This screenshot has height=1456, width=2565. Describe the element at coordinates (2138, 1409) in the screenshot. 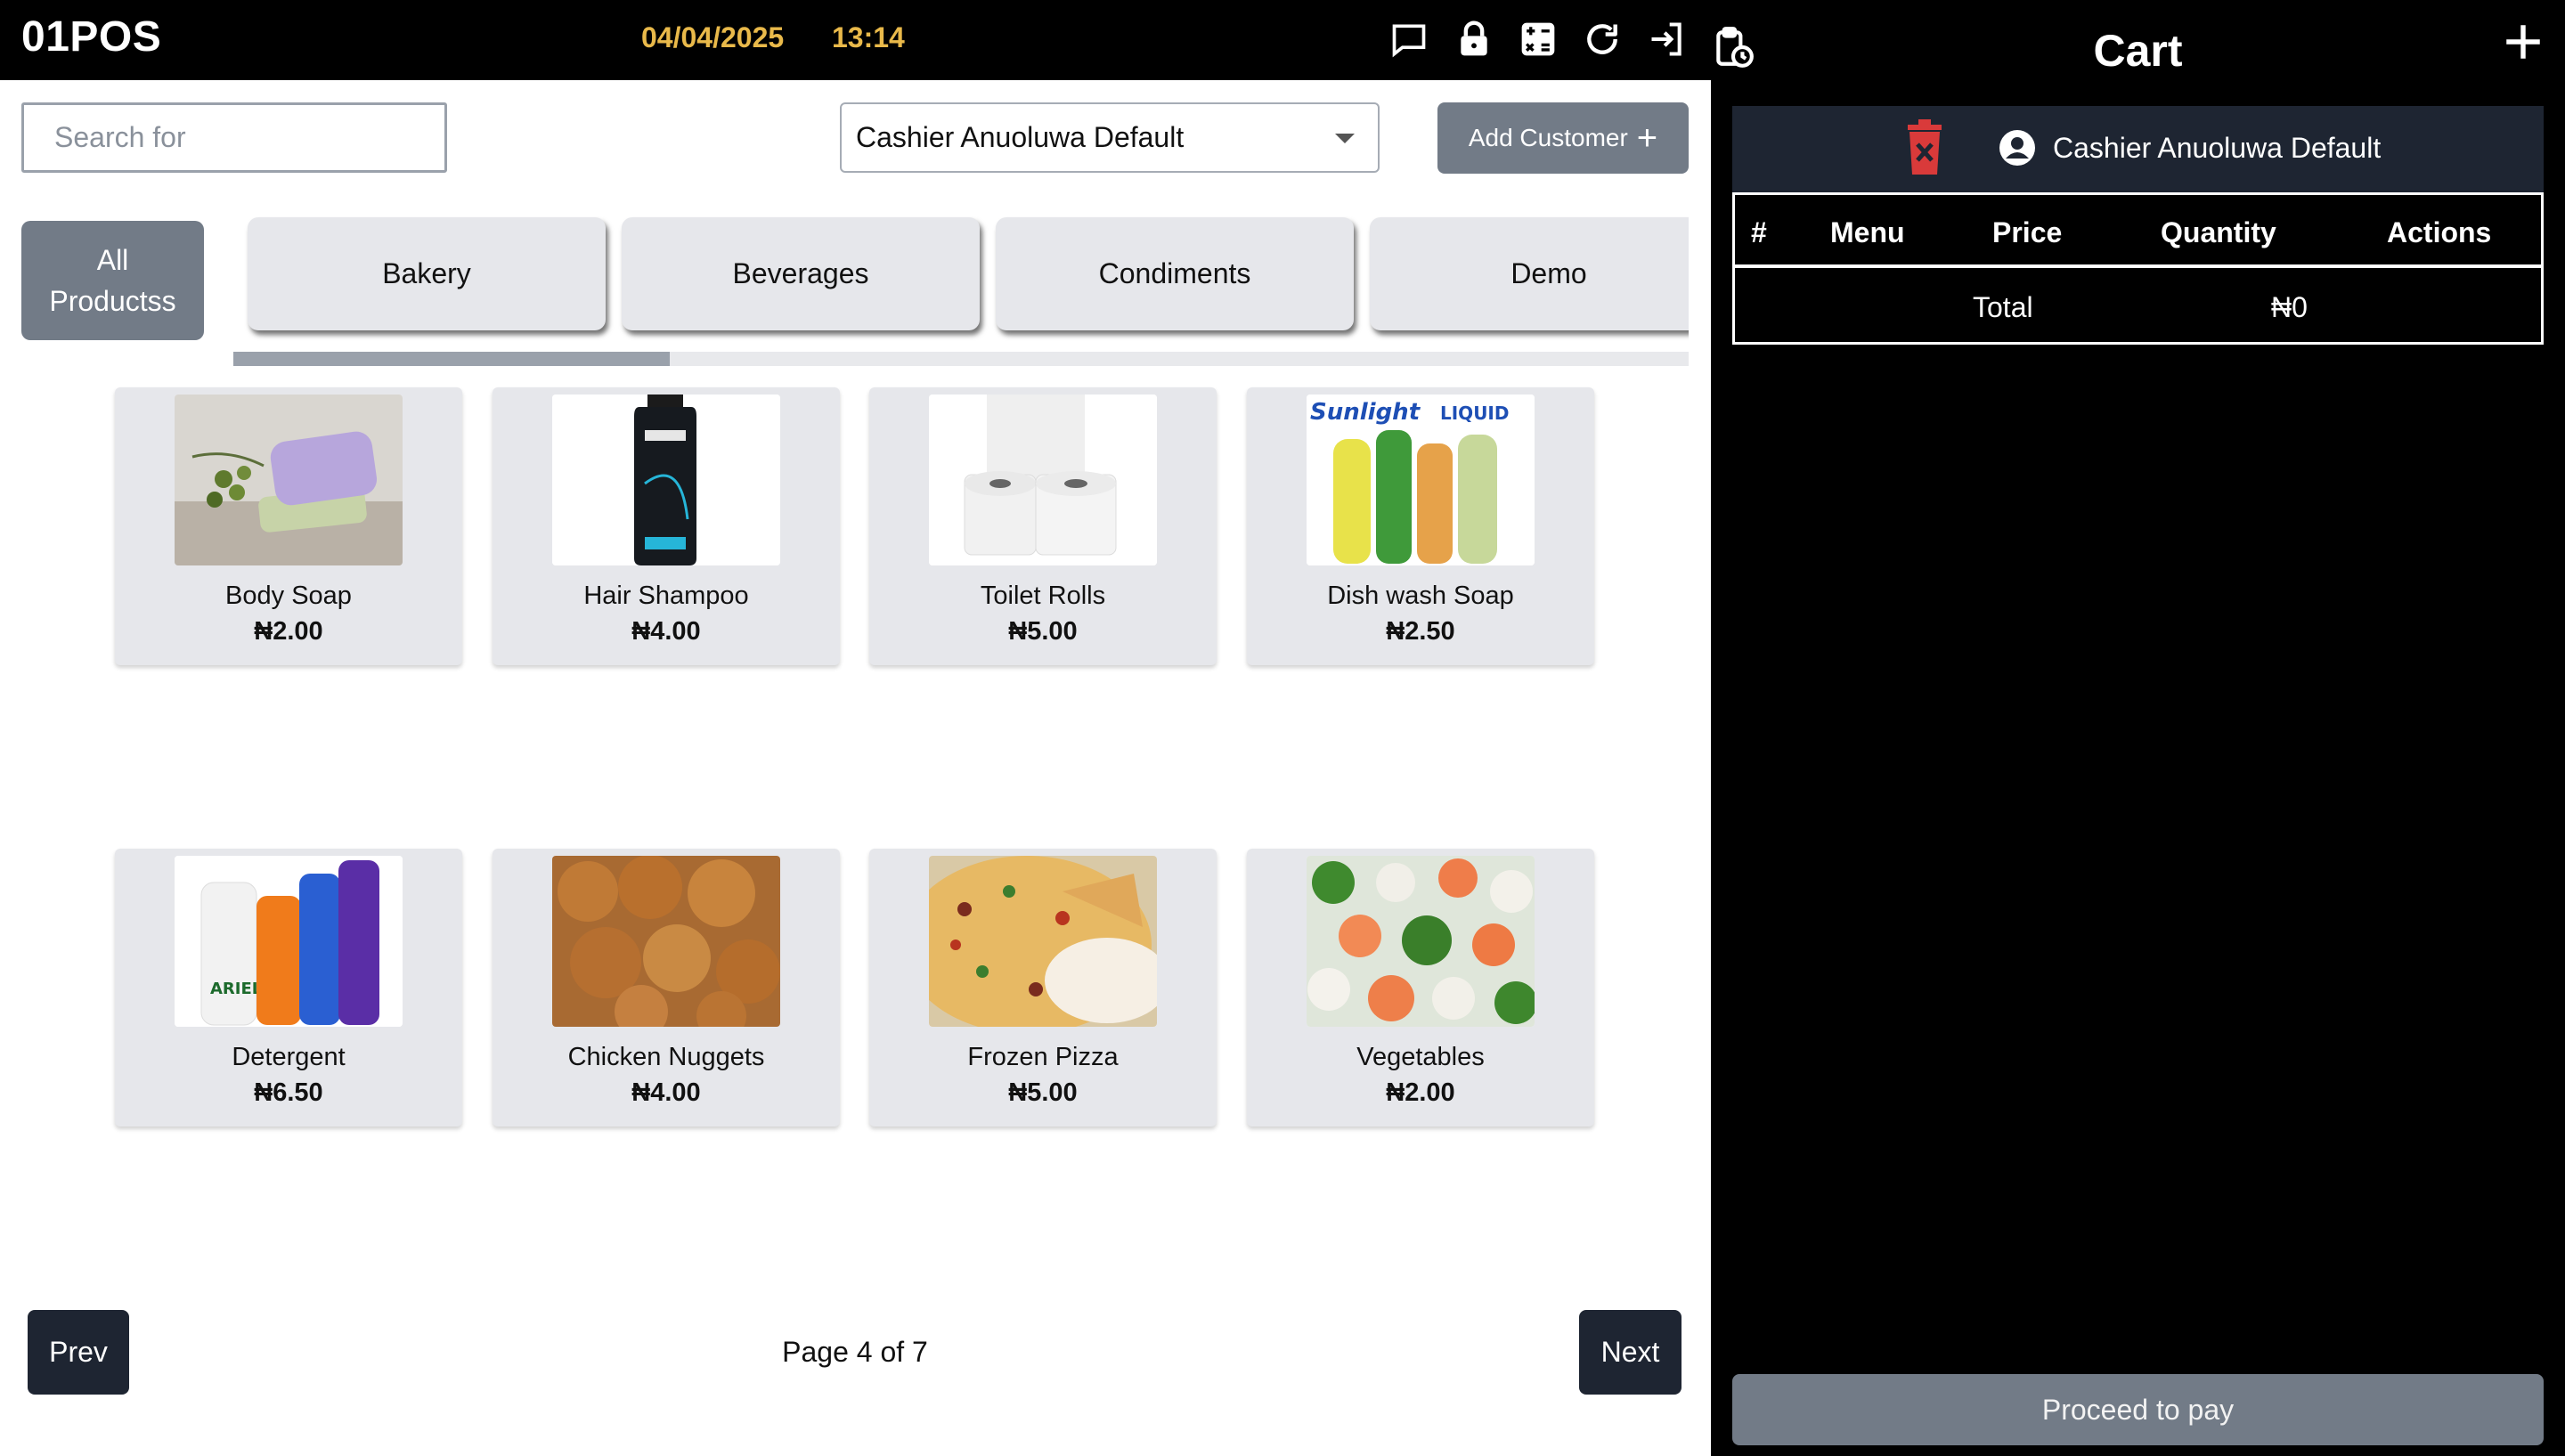

I see `proceed-to-pay-button: Proceed to pay` at that location.